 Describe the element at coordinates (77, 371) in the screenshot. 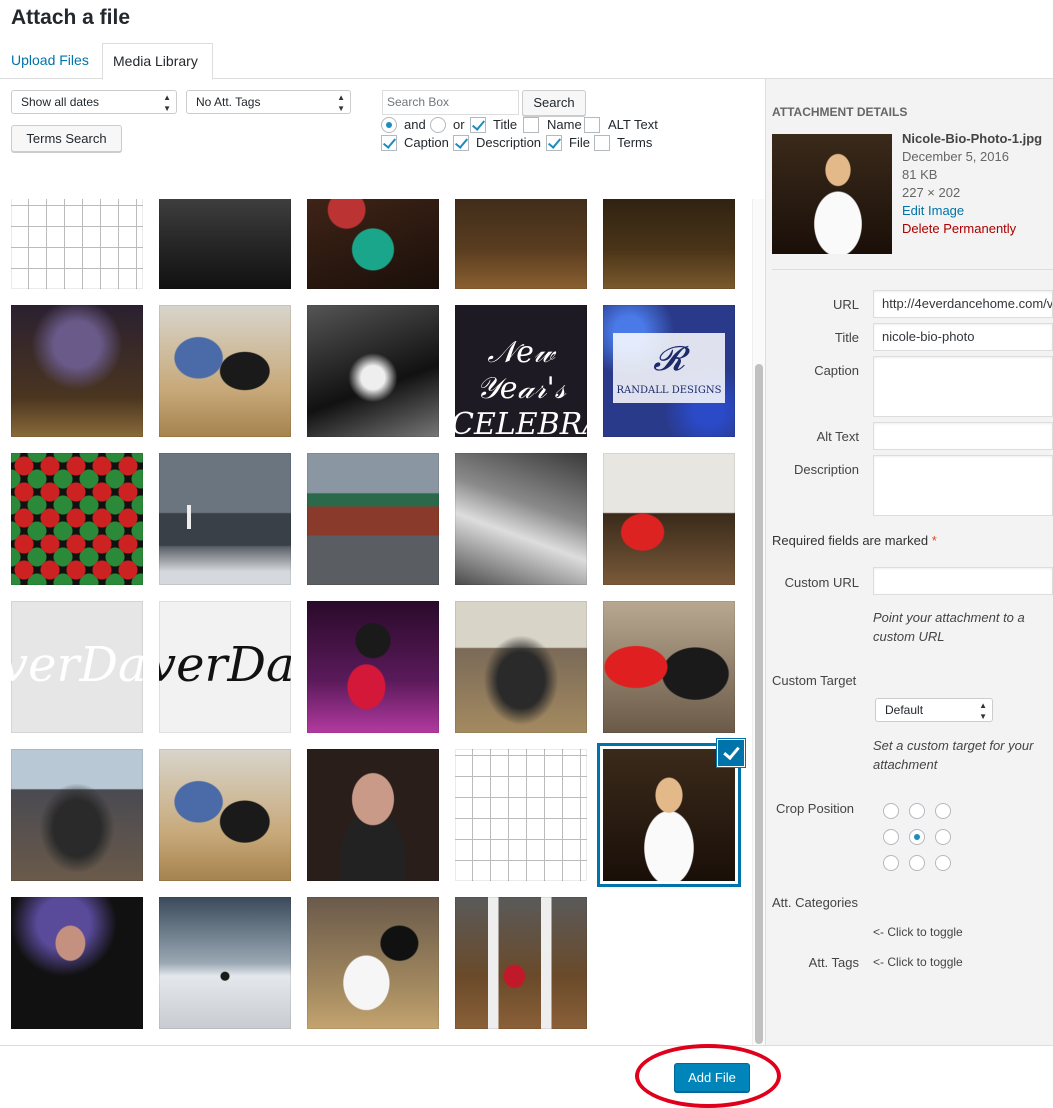

I see `dancers-silhouette-thumb` at that location.